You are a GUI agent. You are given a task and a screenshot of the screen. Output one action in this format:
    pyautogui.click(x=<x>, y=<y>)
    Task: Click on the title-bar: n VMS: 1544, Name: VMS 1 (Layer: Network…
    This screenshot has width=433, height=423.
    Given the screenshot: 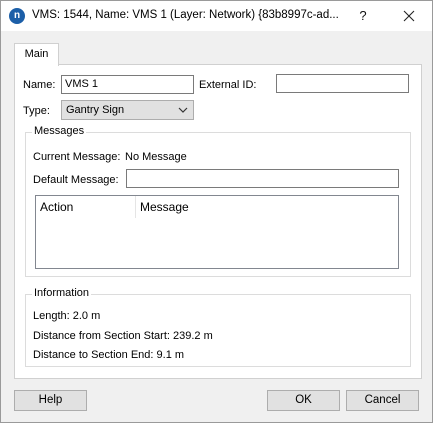 What is the action you would take?
    pyautogui.click(x=216, y=16)
    